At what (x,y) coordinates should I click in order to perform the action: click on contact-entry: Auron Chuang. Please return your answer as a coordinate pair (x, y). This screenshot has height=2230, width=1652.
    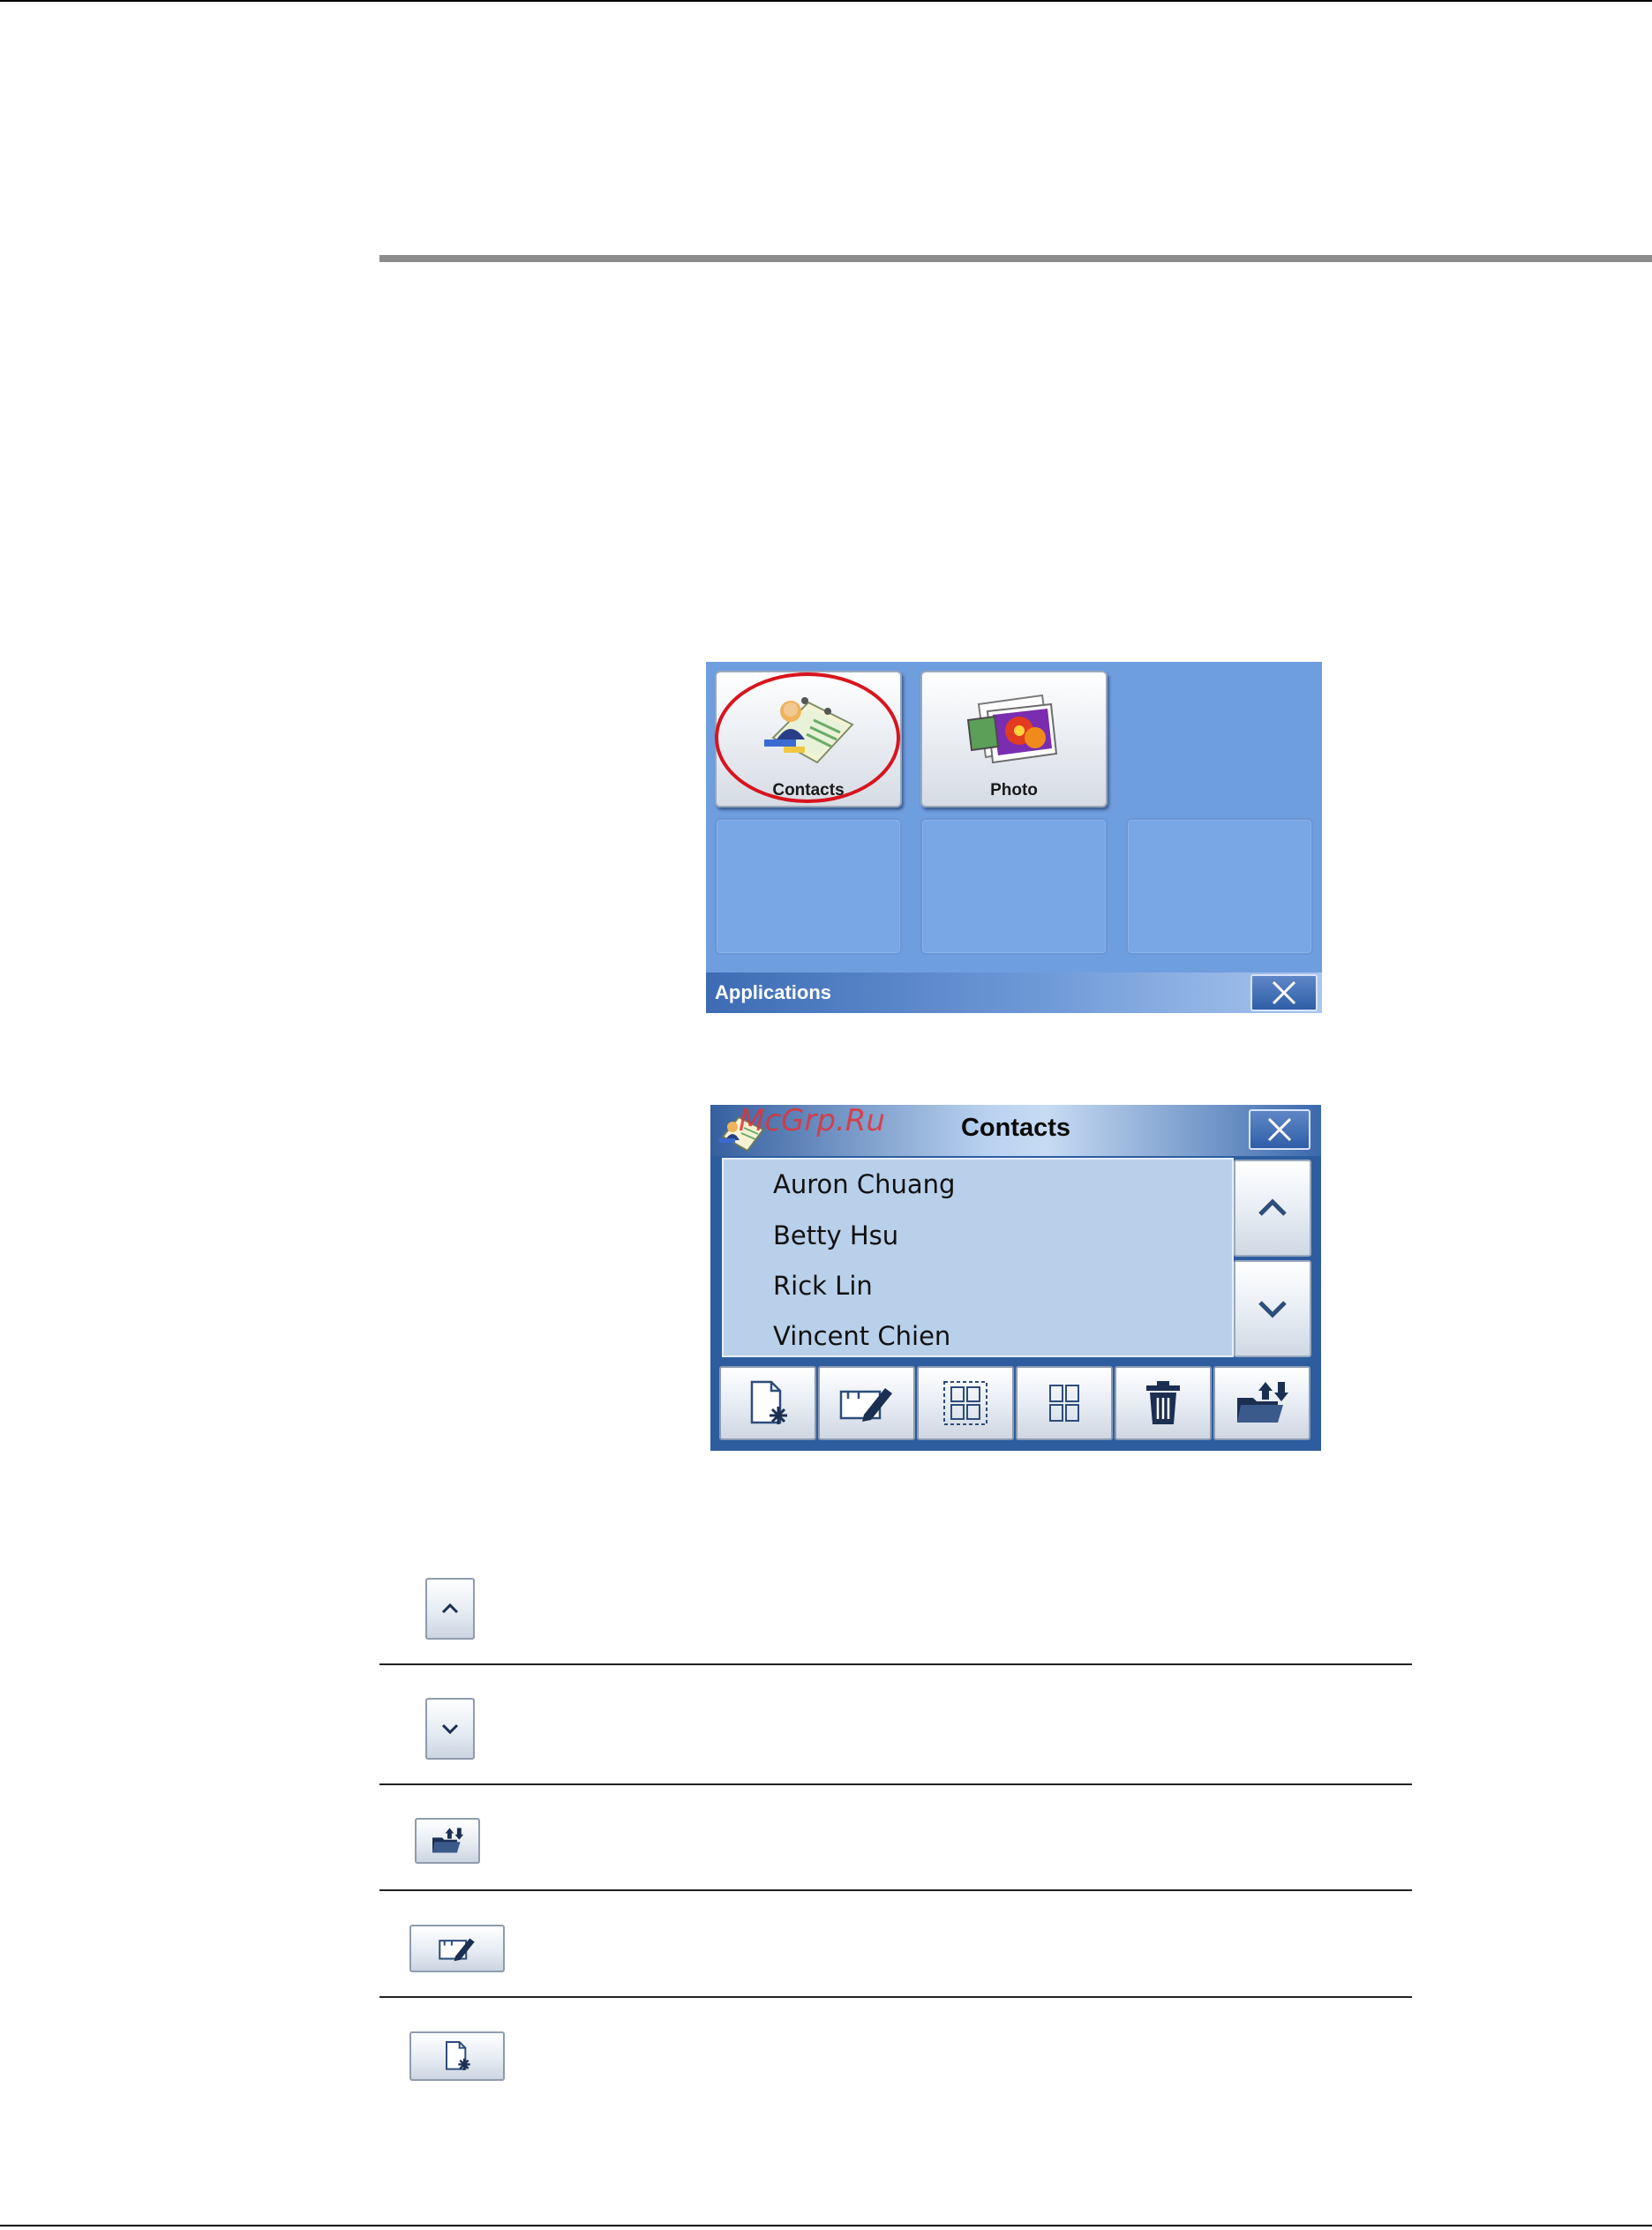
    Looking at the image, I should click on (864, 1184).